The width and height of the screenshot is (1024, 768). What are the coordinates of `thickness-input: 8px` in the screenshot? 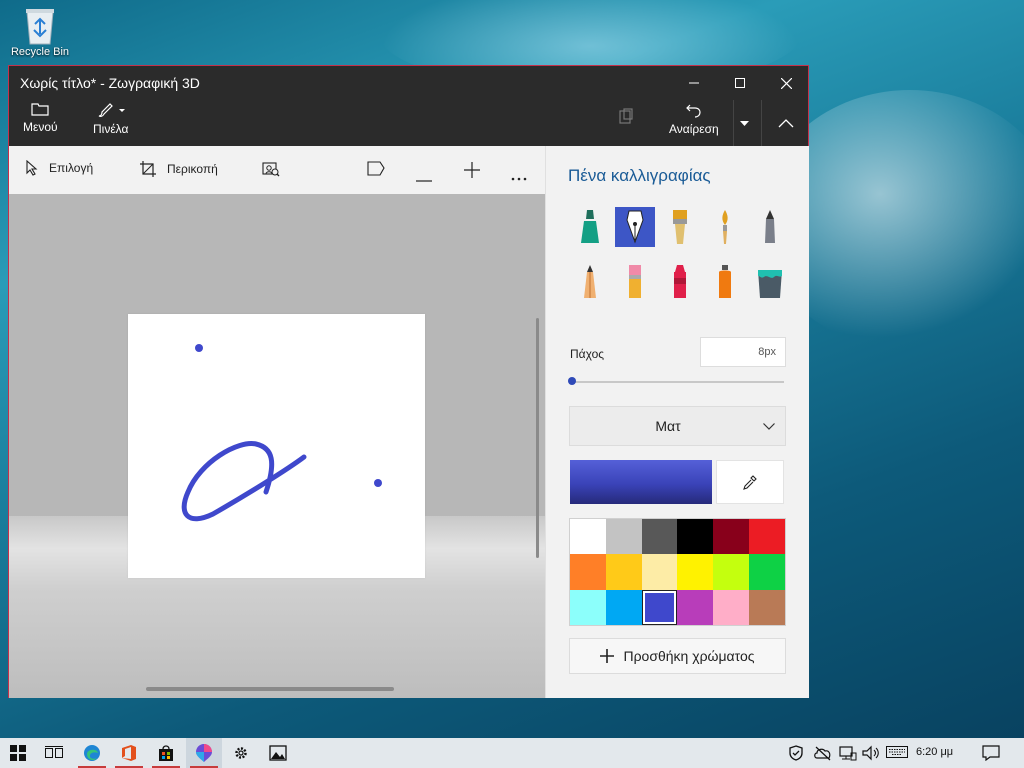 It's located at (743, 352).